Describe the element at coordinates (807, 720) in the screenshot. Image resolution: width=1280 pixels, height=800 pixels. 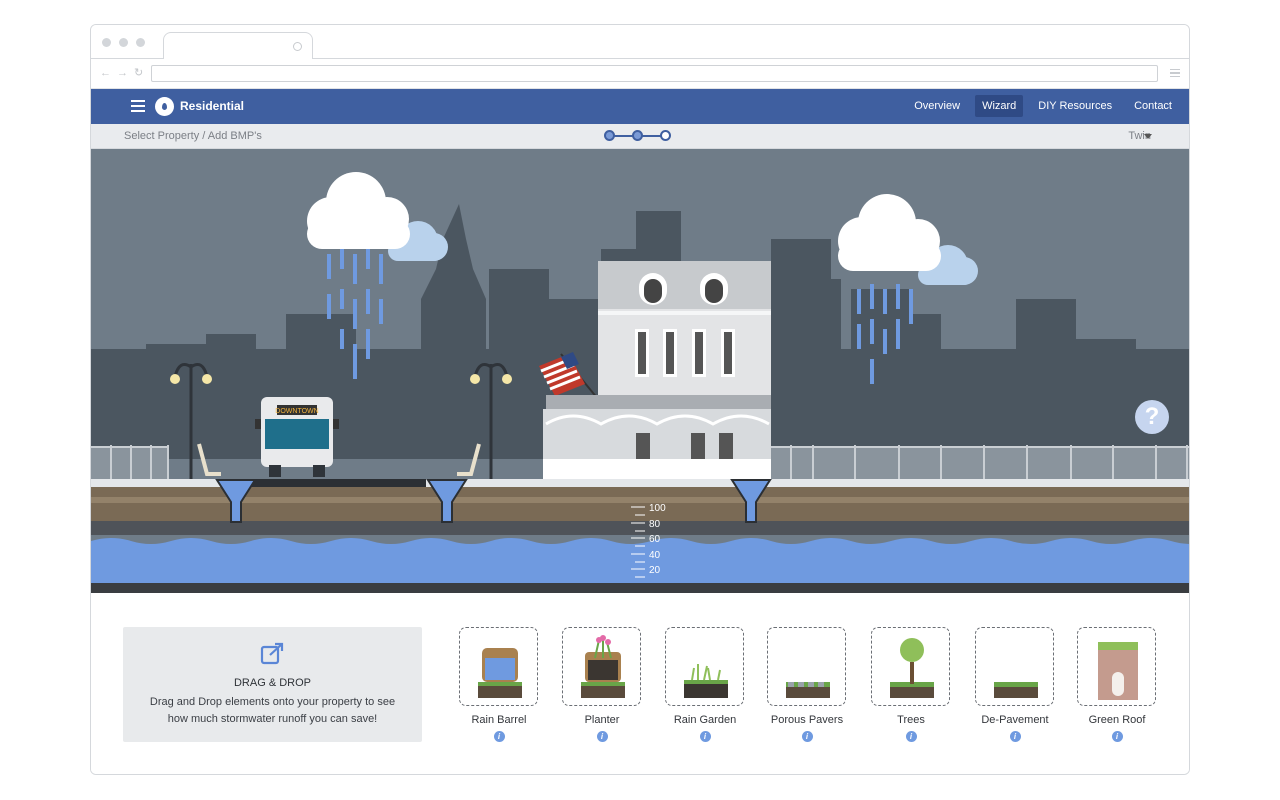
I see `bmp-label-porous-pavers: Porous Pavers` at that location.